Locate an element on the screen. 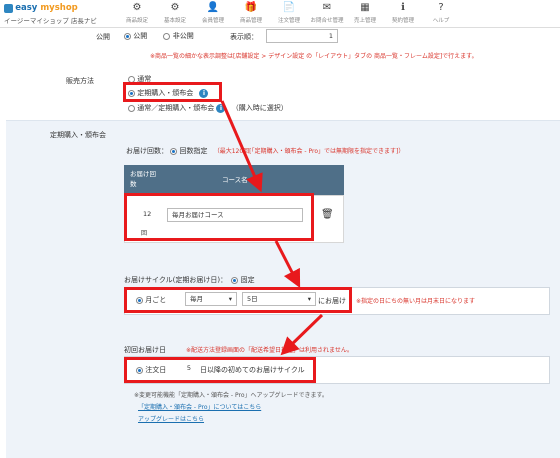 The width and height of the screenshot is (560, 458). arrow-to-delivery-cycle is located at coordinates (287, 264).